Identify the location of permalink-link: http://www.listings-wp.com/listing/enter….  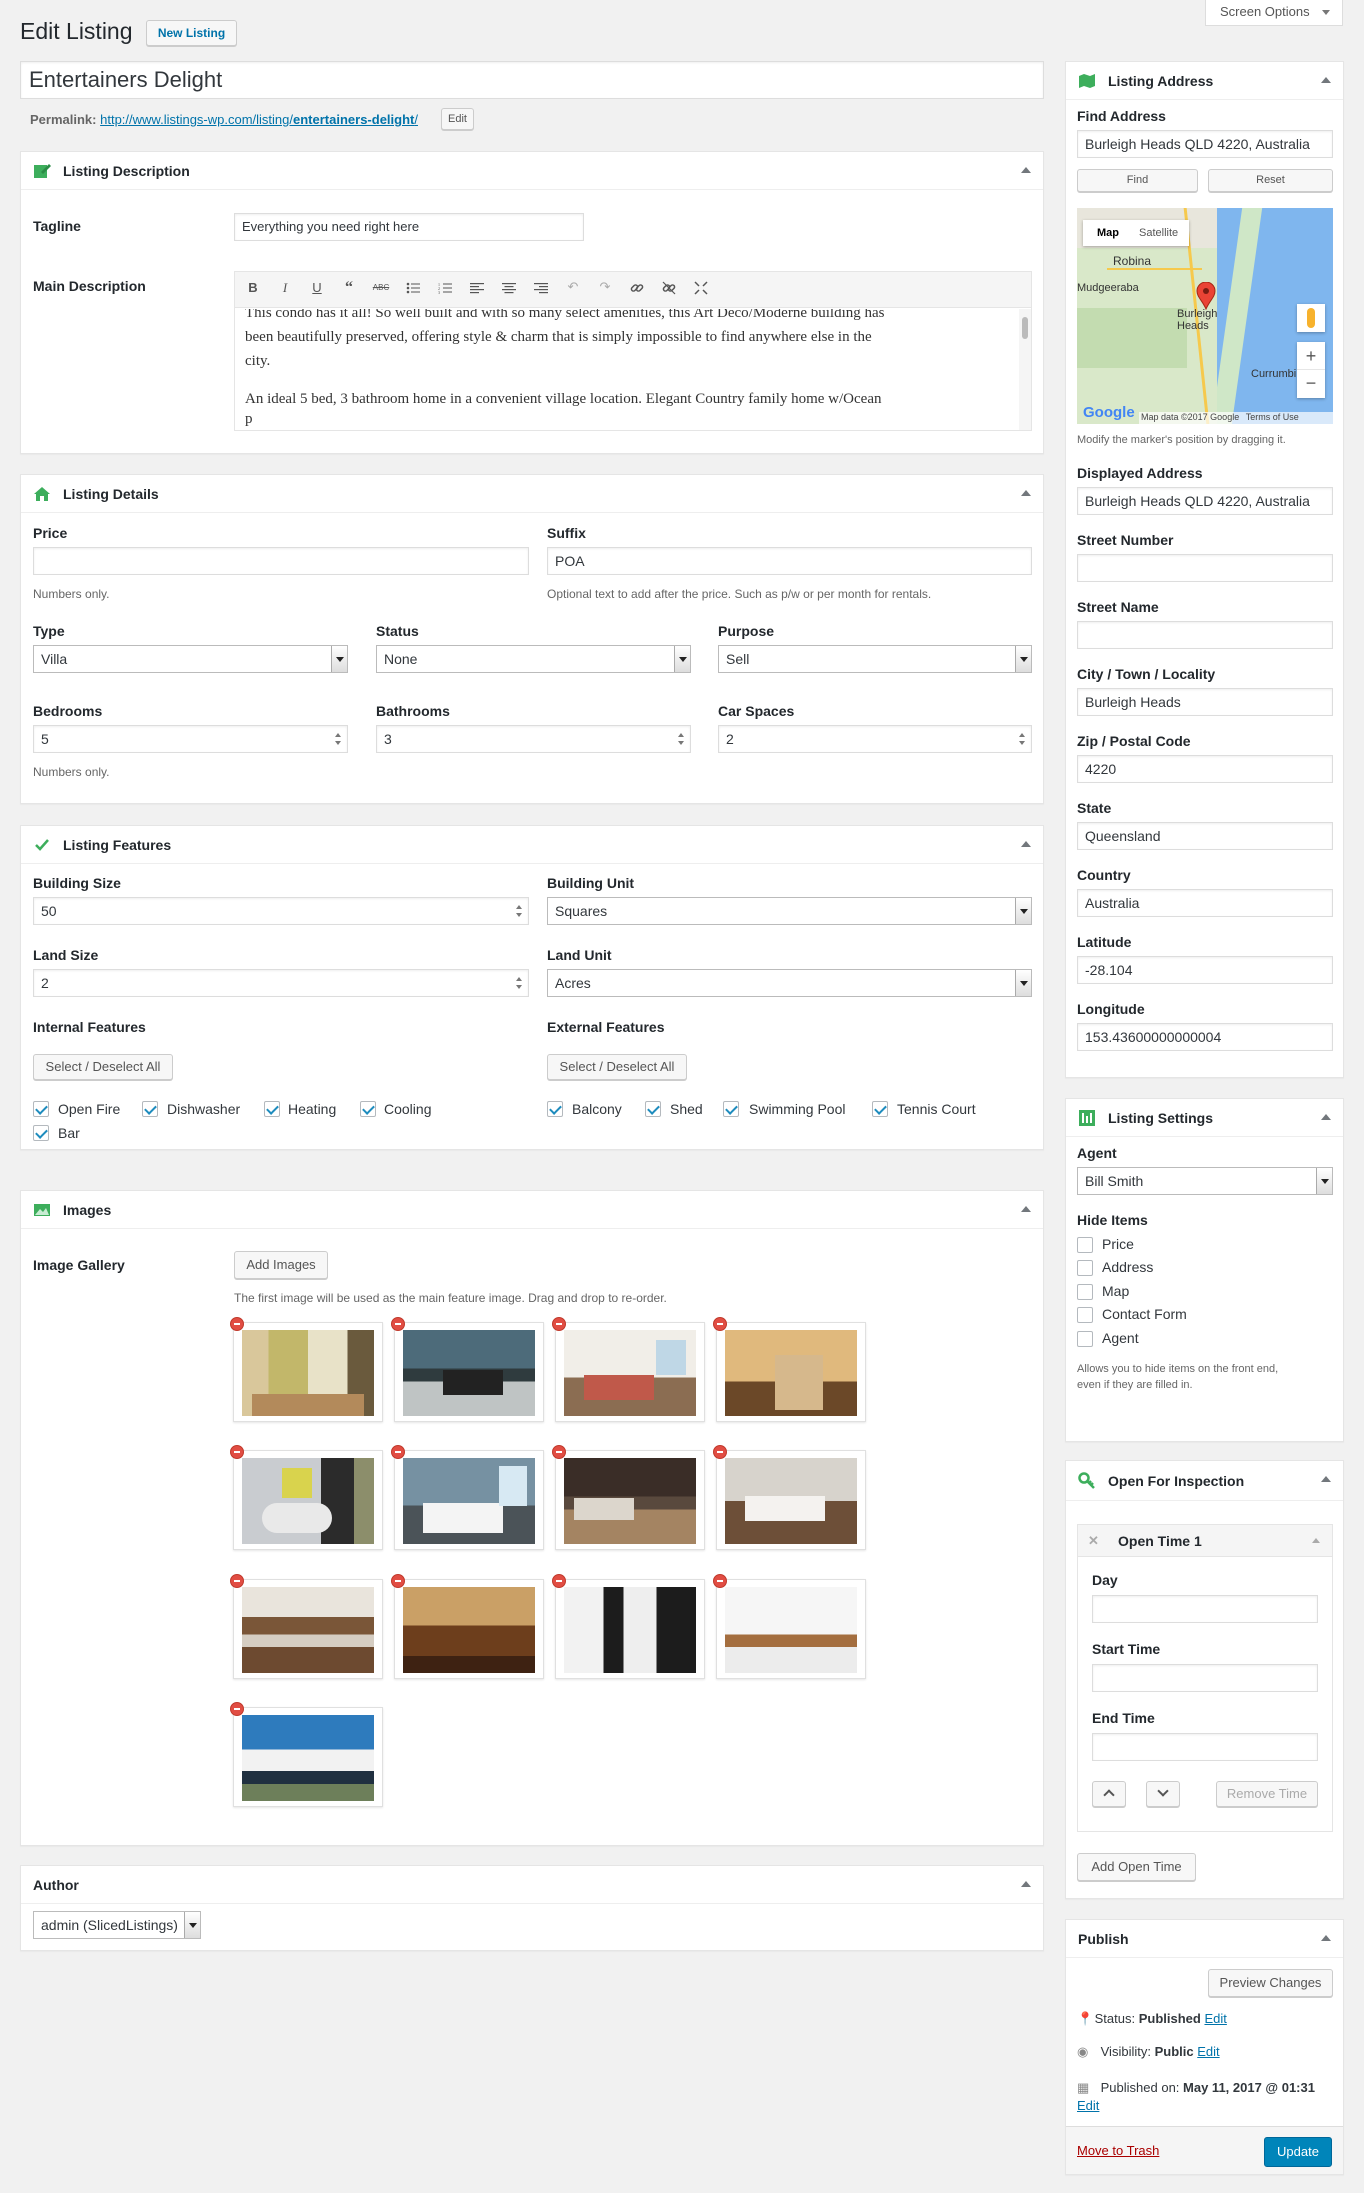
(259, 119).